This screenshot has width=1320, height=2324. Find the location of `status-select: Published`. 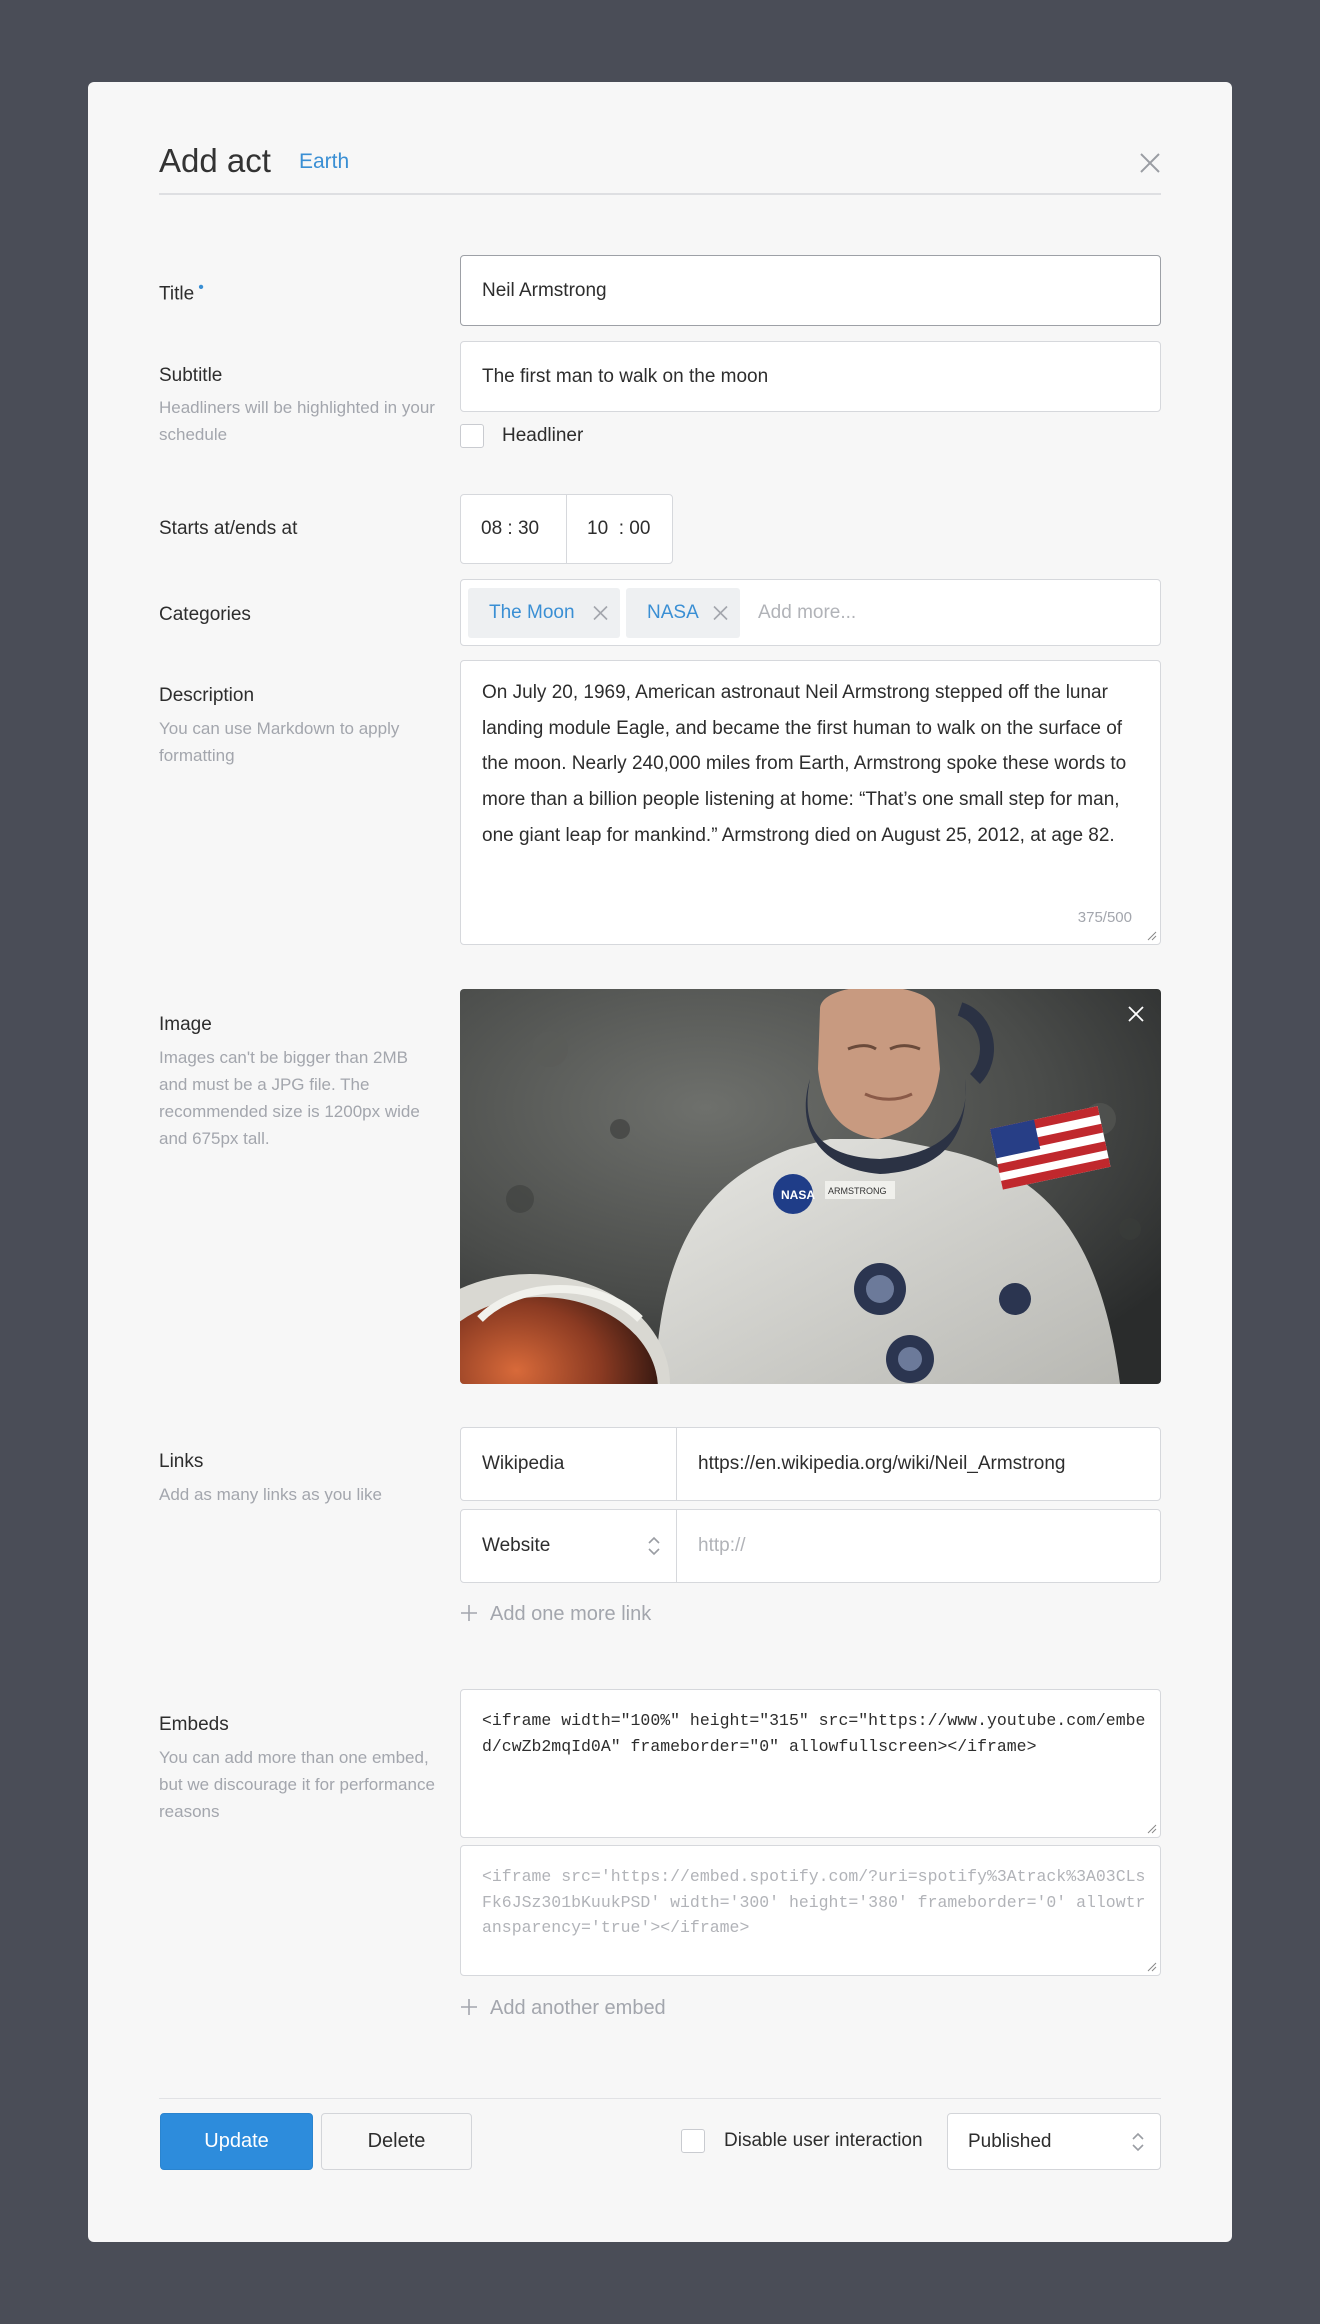

status-select: Published is located at coordinates (1054, 2141).